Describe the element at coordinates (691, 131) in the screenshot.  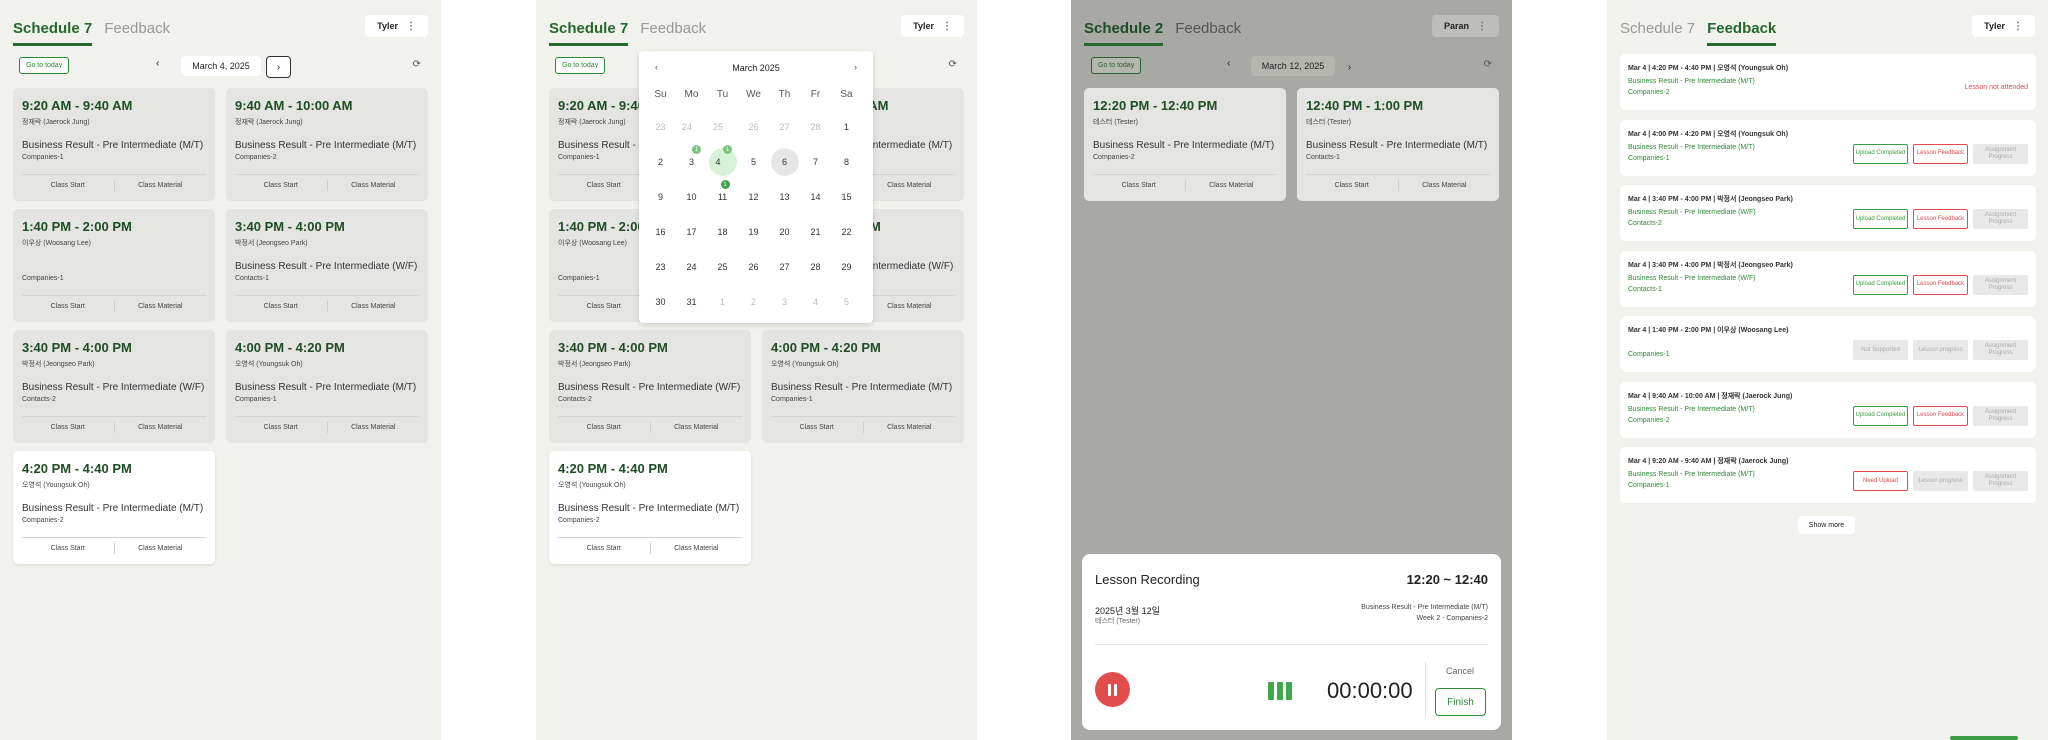
I see `calendar-day: 24 1` at that location.